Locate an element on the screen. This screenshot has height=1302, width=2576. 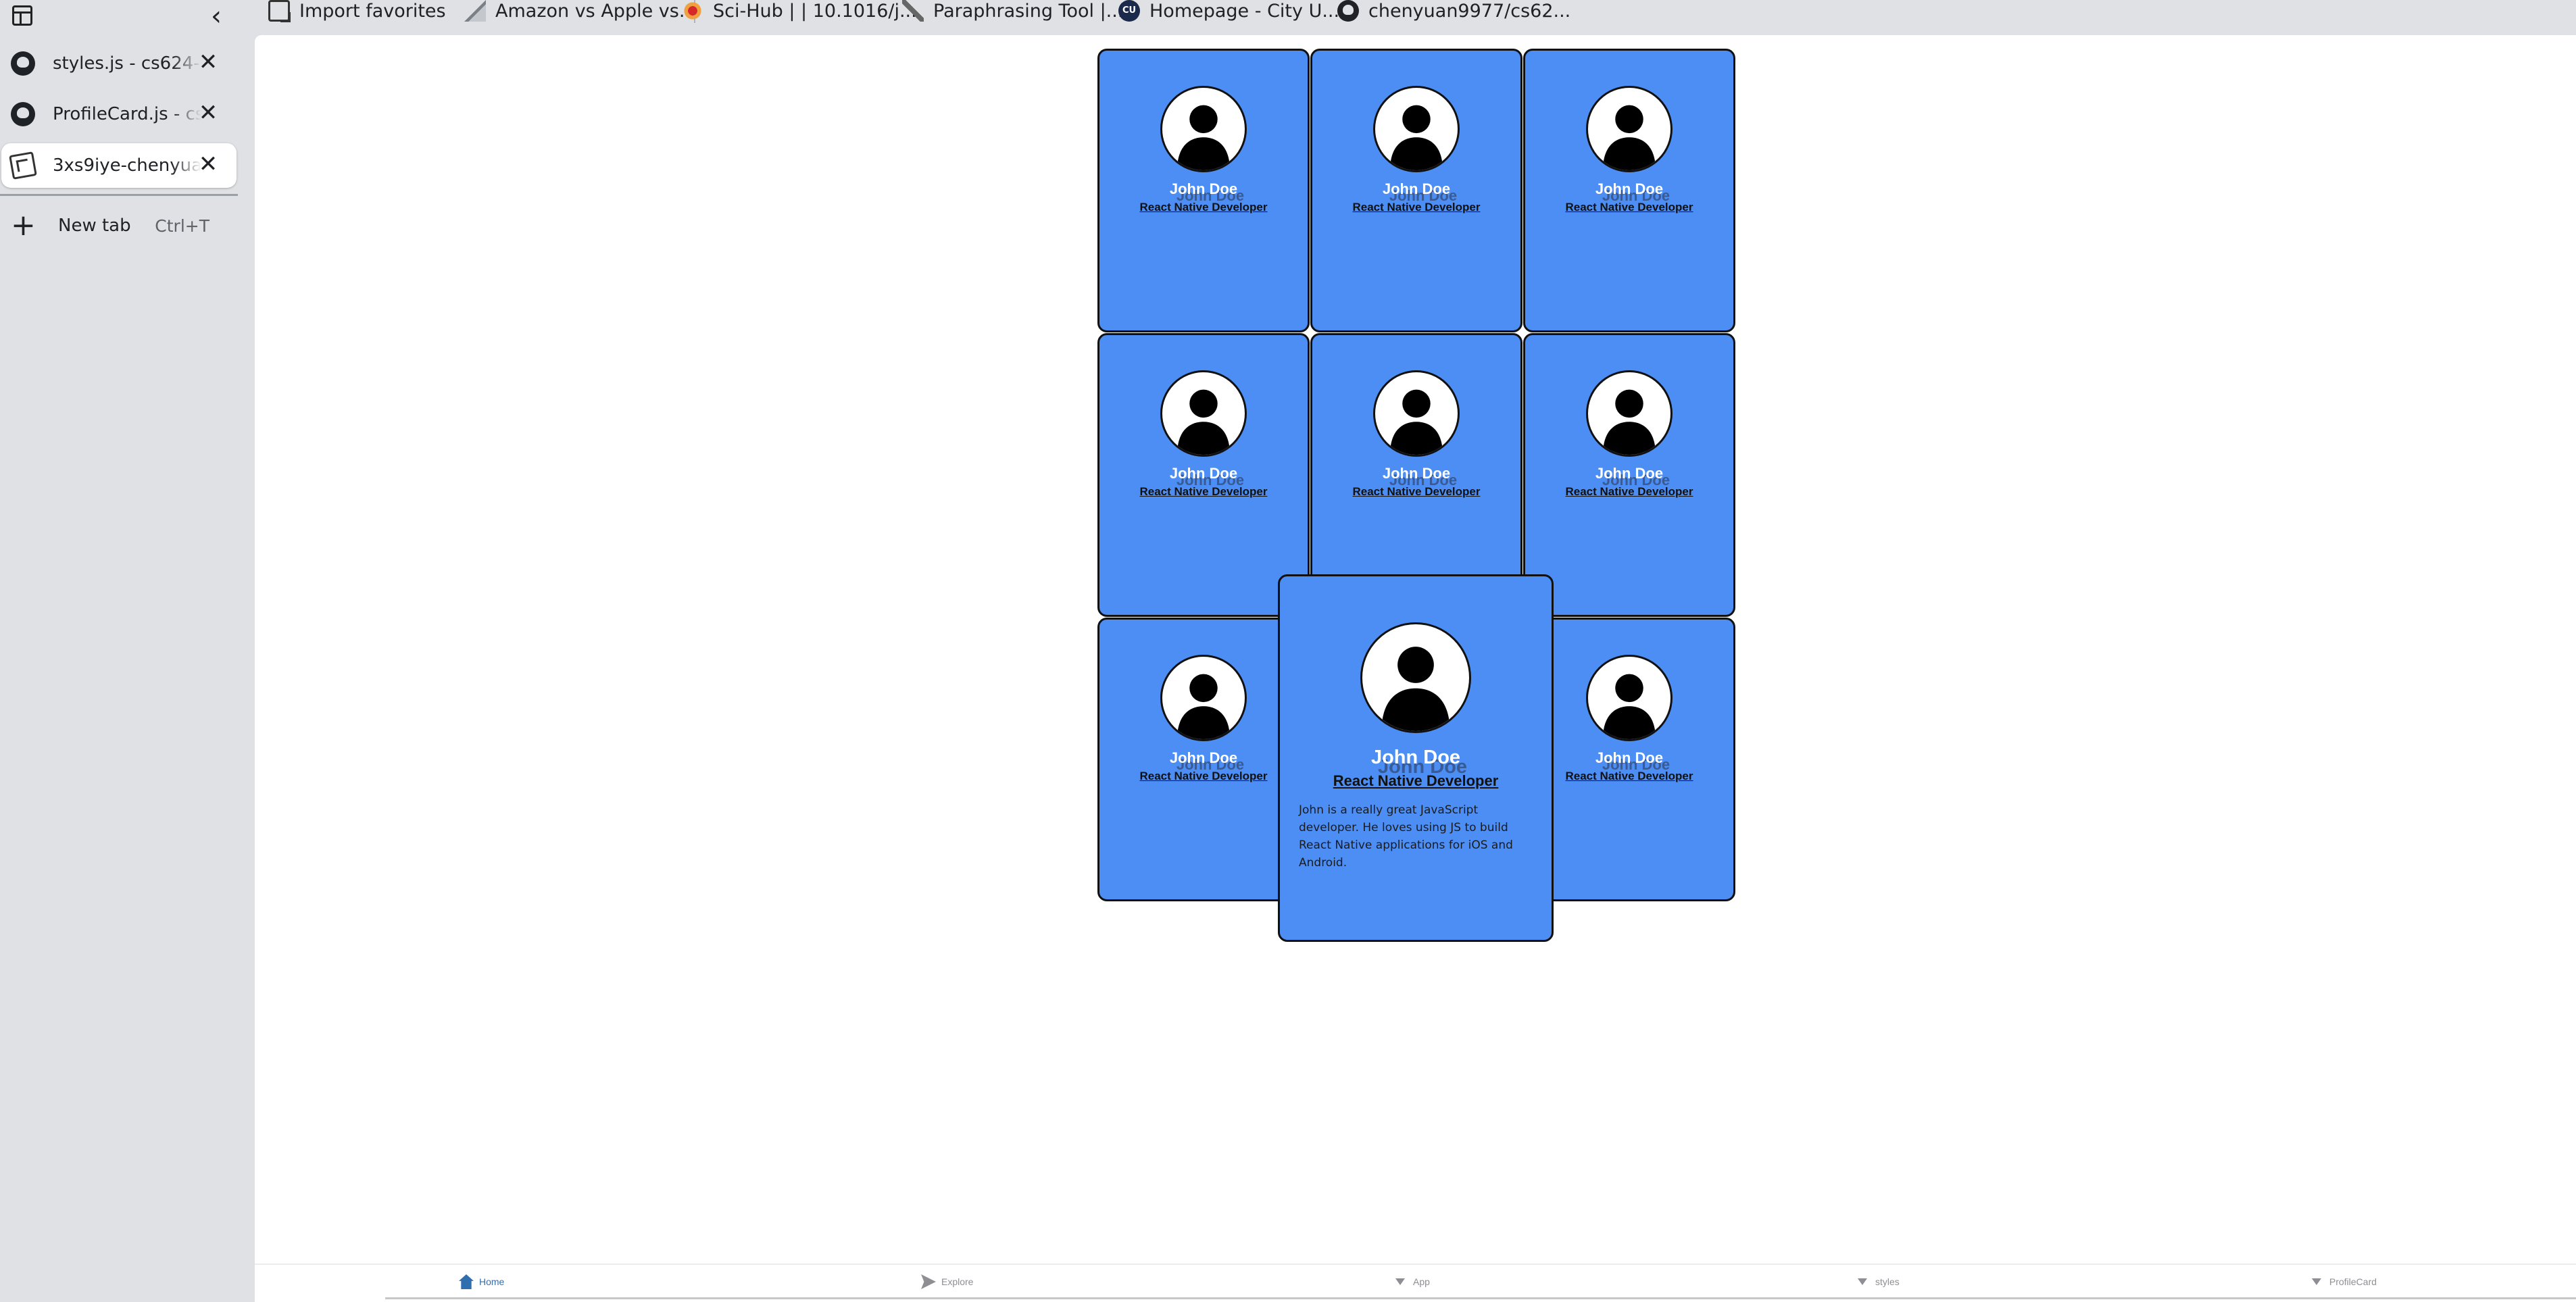
new-tab-shortcut: Ctrl+T is located at coordinates (182, 226).